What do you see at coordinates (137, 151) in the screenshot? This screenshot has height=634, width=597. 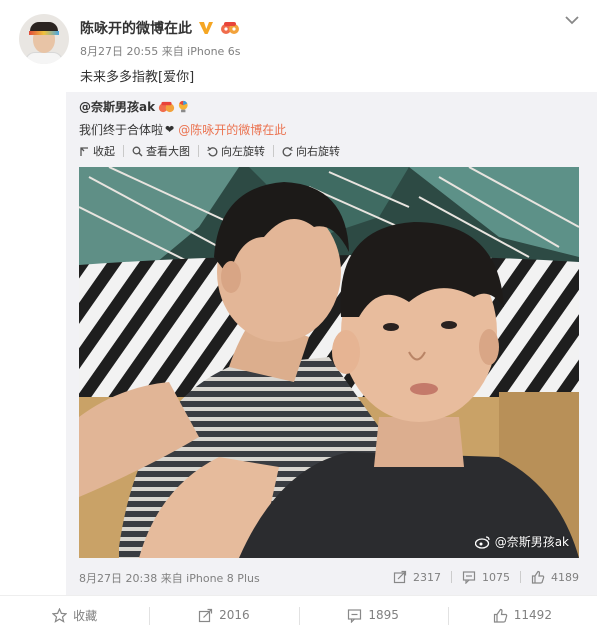 I see `search-icon` at bounding box center [137, 151].